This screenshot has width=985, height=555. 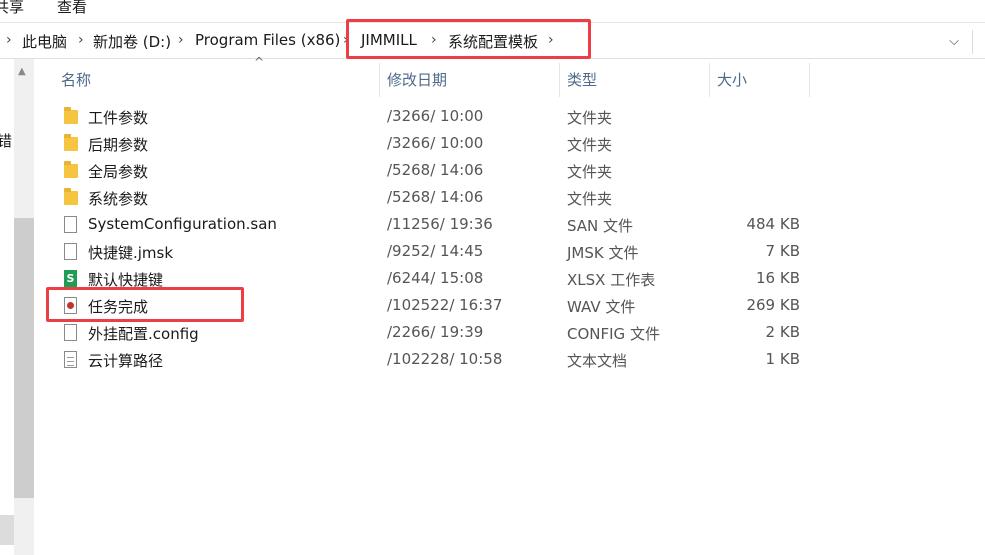 I want to click on file-name: 云计算路径, so click(x=126, y=361).